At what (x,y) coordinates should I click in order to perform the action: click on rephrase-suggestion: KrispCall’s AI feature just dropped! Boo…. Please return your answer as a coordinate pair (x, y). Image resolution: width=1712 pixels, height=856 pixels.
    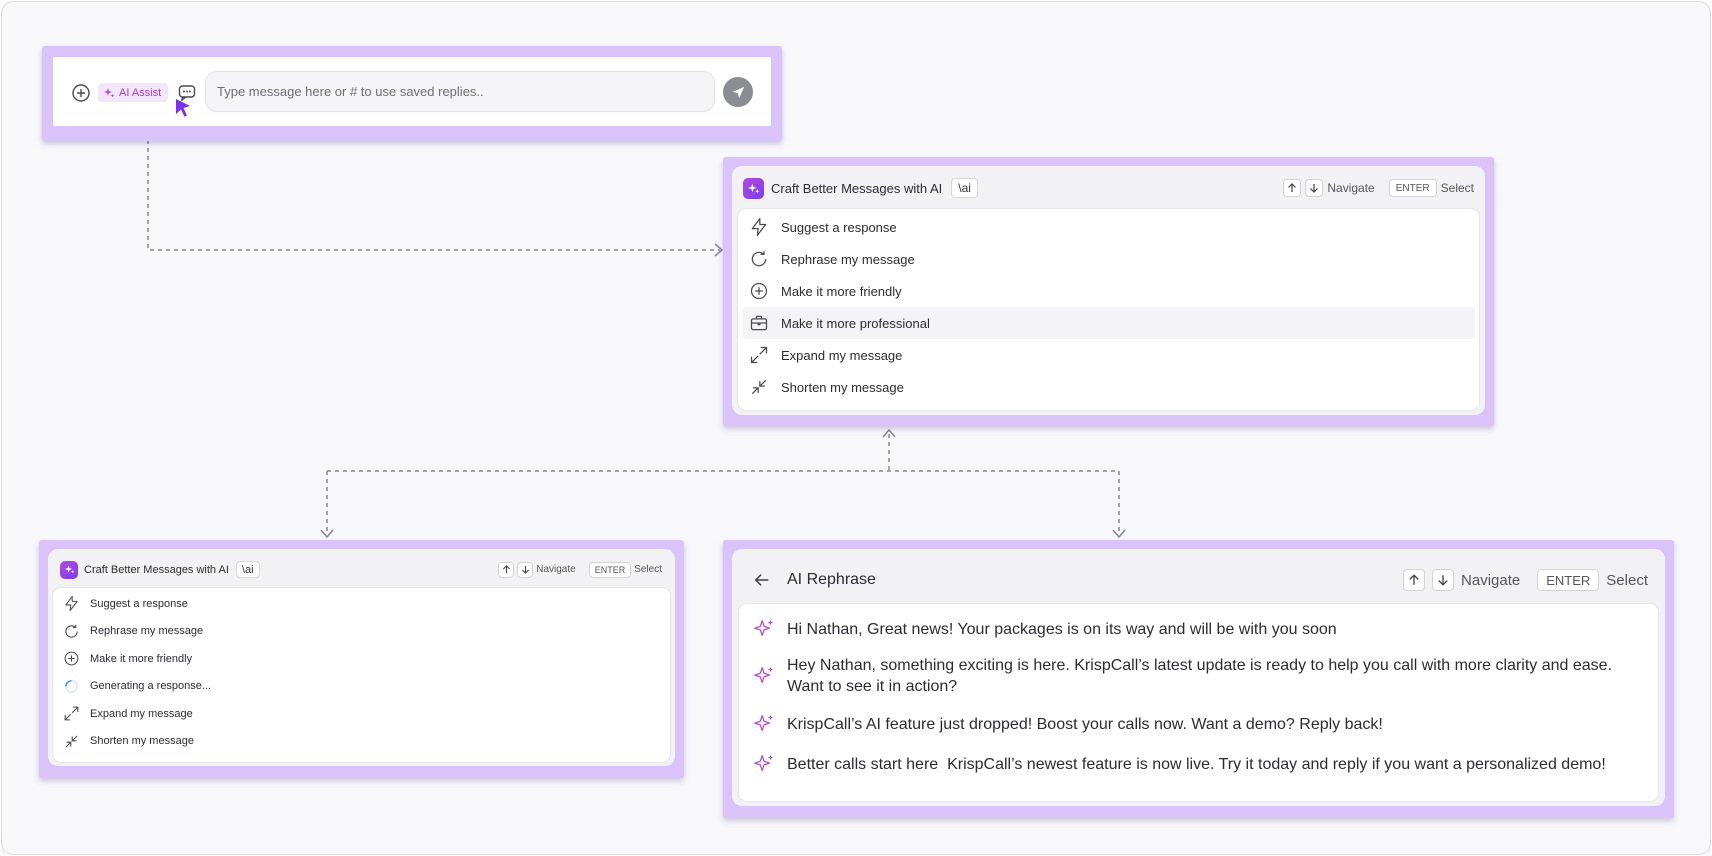
    Looking at the image, I should click on (1198, 724).